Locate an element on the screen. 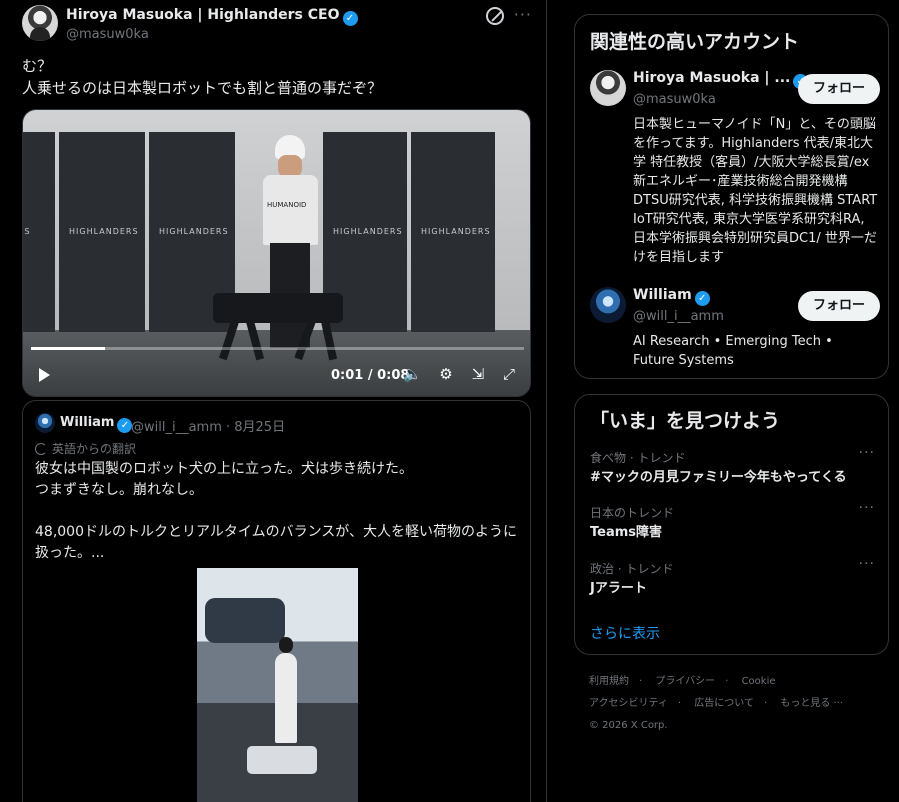  author-handle: @masuw0ka is located at coordinates (107, 34).